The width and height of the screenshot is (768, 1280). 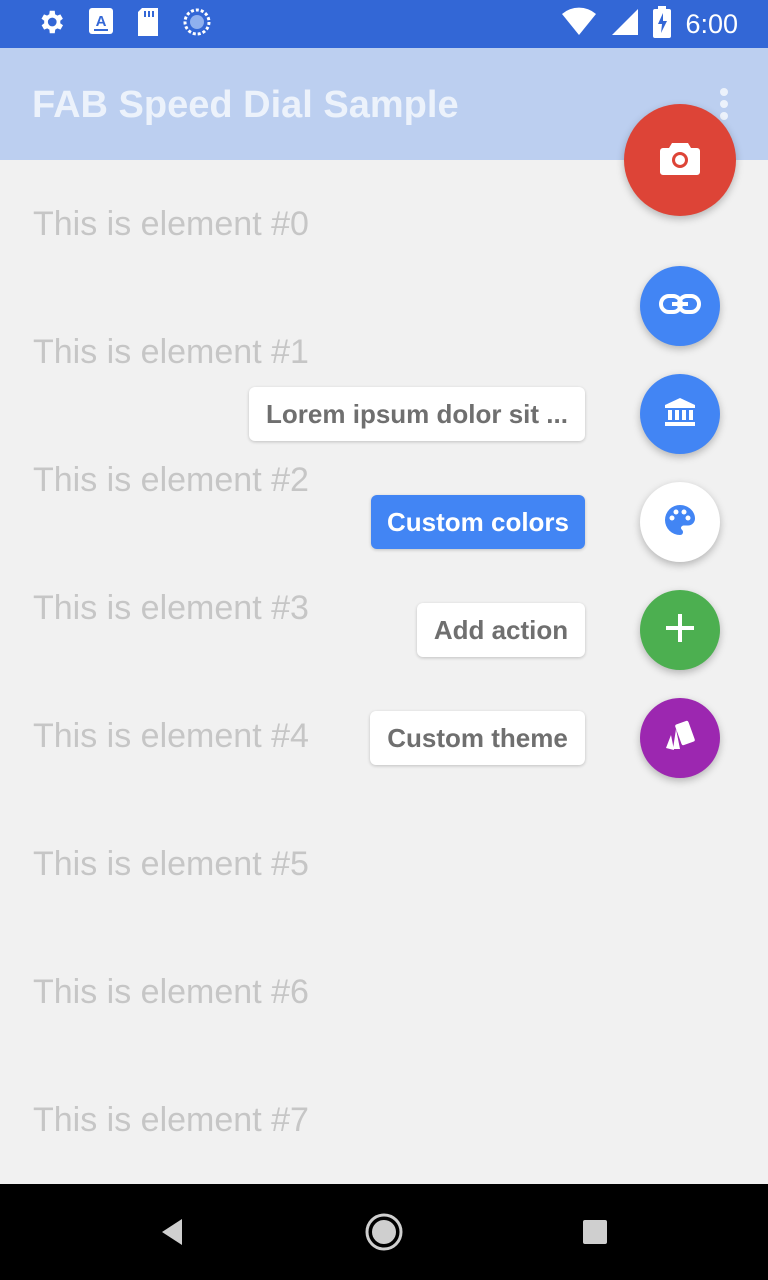 I want to click on speed-dial-main-button, so click(x=680, y=160).